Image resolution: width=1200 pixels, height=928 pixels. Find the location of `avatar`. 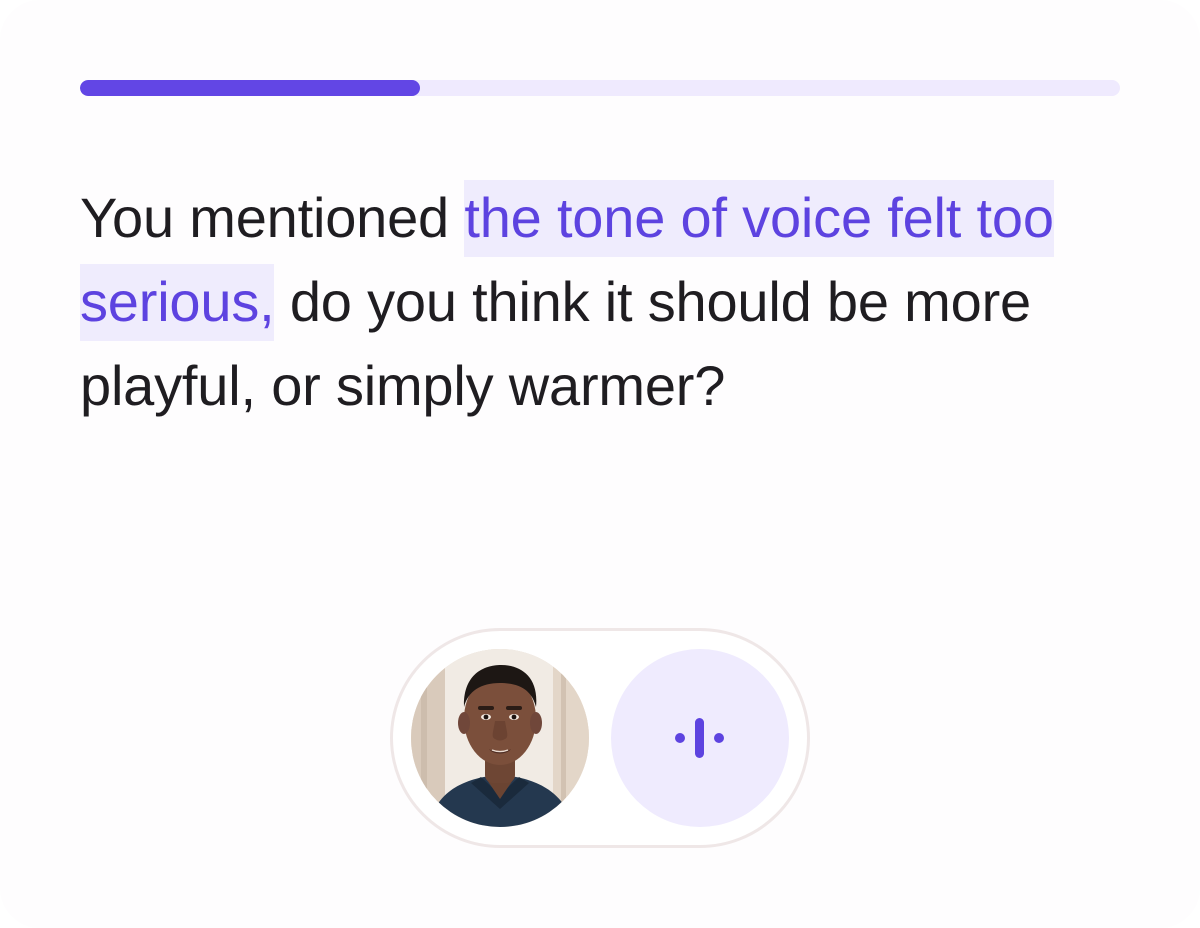

avatar is located at coordinates (500, 738).